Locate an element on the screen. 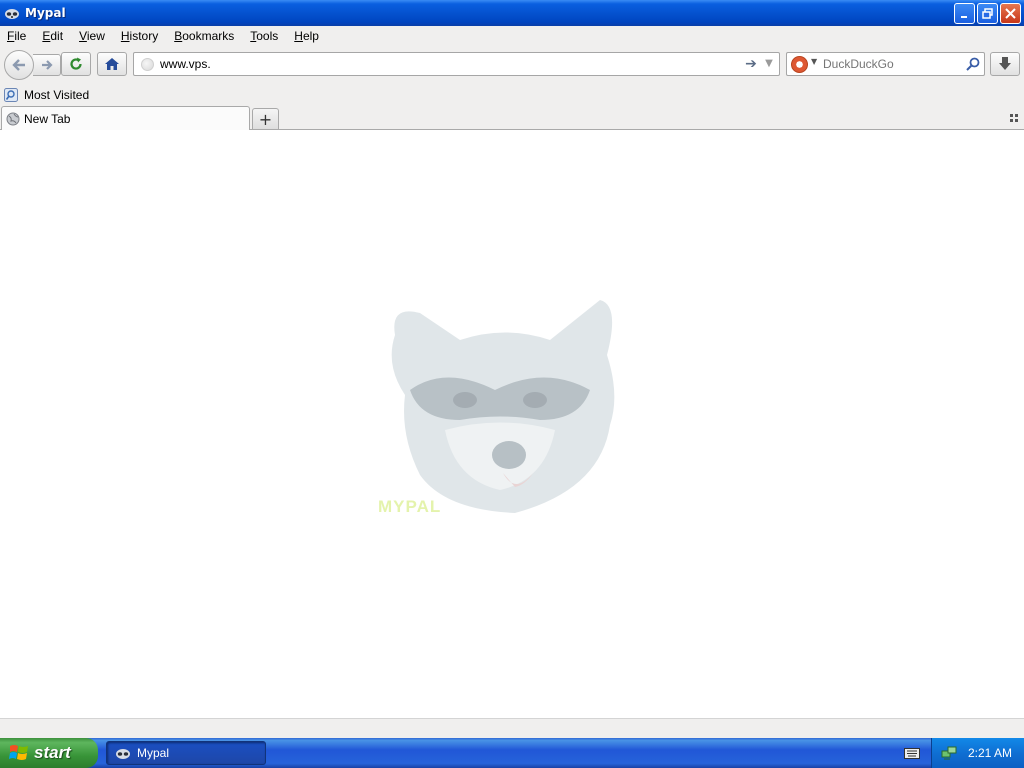 Image resolution: width=1024 pixels, height=768 pixels. navigation-toolbar: ➔ ▼ ▼ is located at coordinates (512, 65).